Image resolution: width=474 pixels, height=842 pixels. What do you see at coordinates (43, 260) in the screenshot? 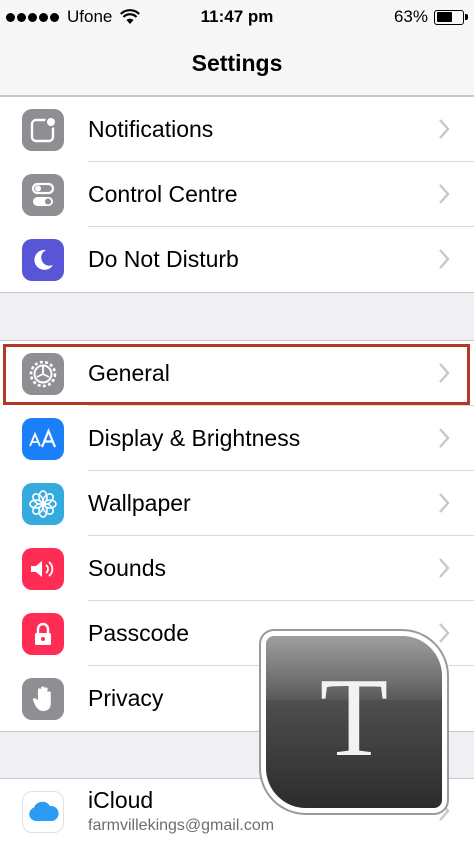
I see `moon-icon` at bounding box center [43, 260].